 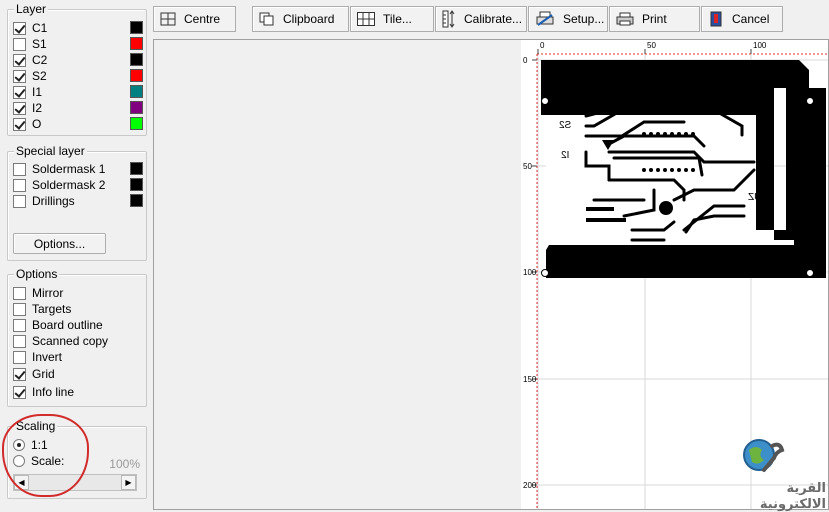 I want to click on layer-s2-row: S2, so click(x=78, y=76).